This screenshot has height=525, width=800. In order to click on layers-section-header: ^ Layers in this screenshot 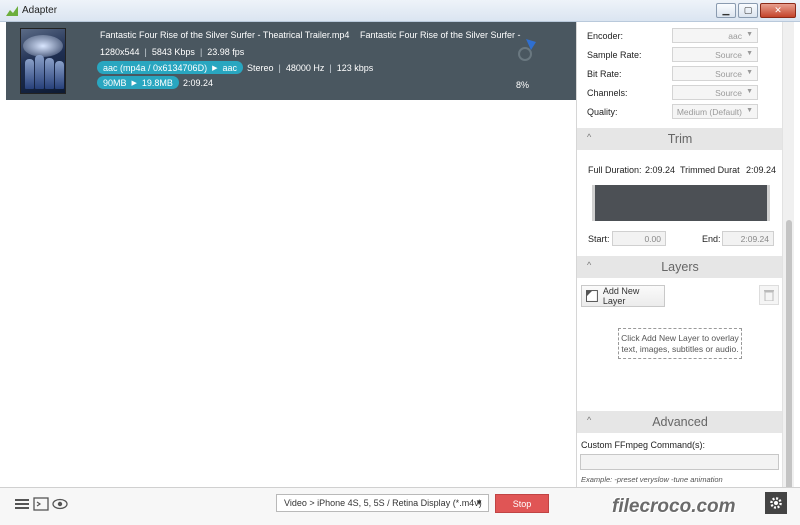, I will do `click(680, 267)`.